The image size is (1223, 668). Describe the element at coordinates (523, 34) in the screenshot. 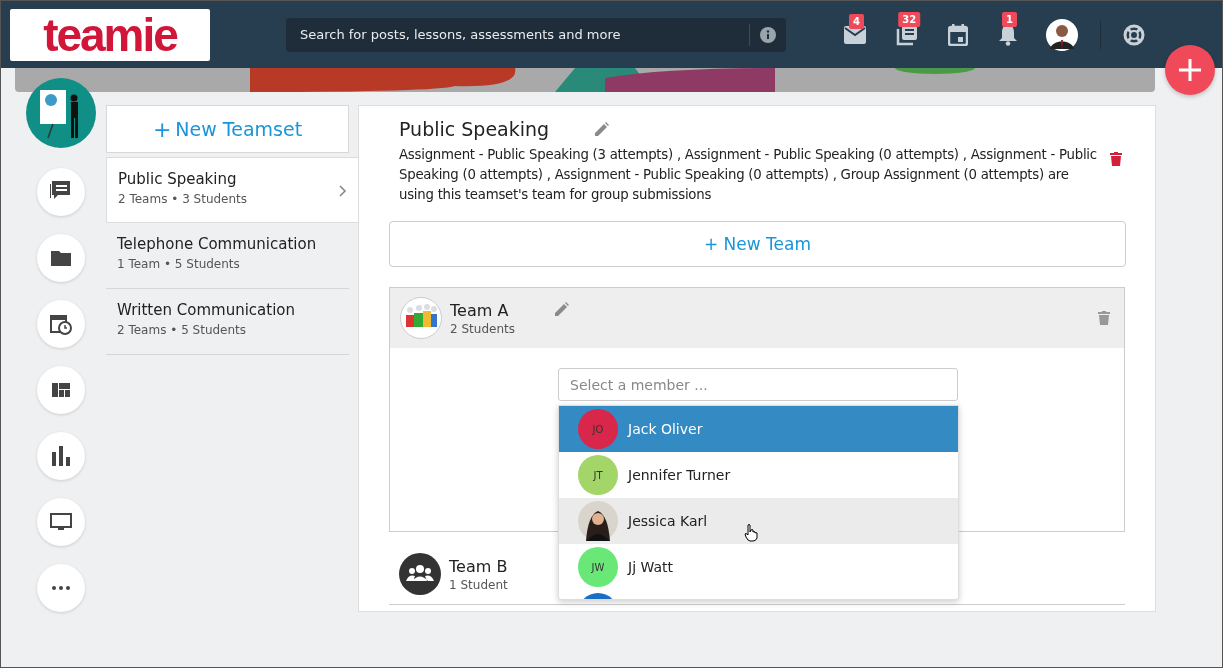

I see `search-field: Search for posts, lessons, assessments and more` at that location.